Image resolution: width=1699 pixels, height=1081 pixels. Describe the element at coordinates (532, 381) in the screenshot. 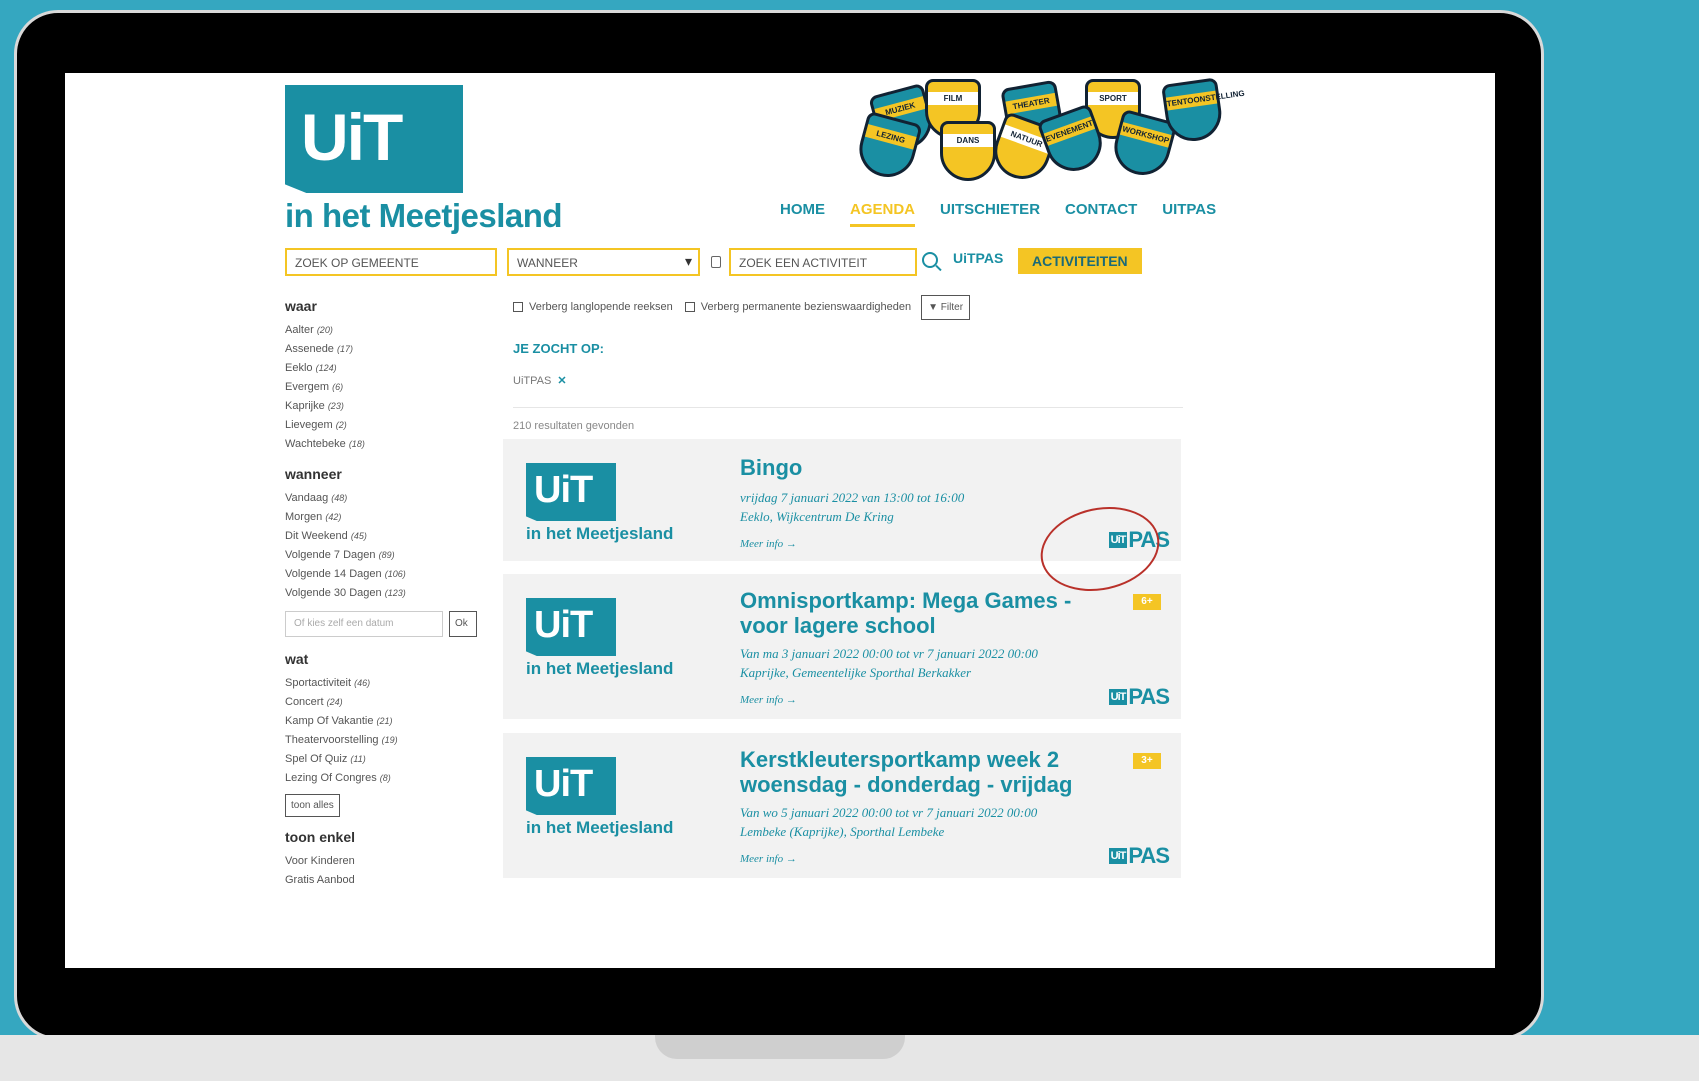

I see `tag-label: UiTPAS` at that location.